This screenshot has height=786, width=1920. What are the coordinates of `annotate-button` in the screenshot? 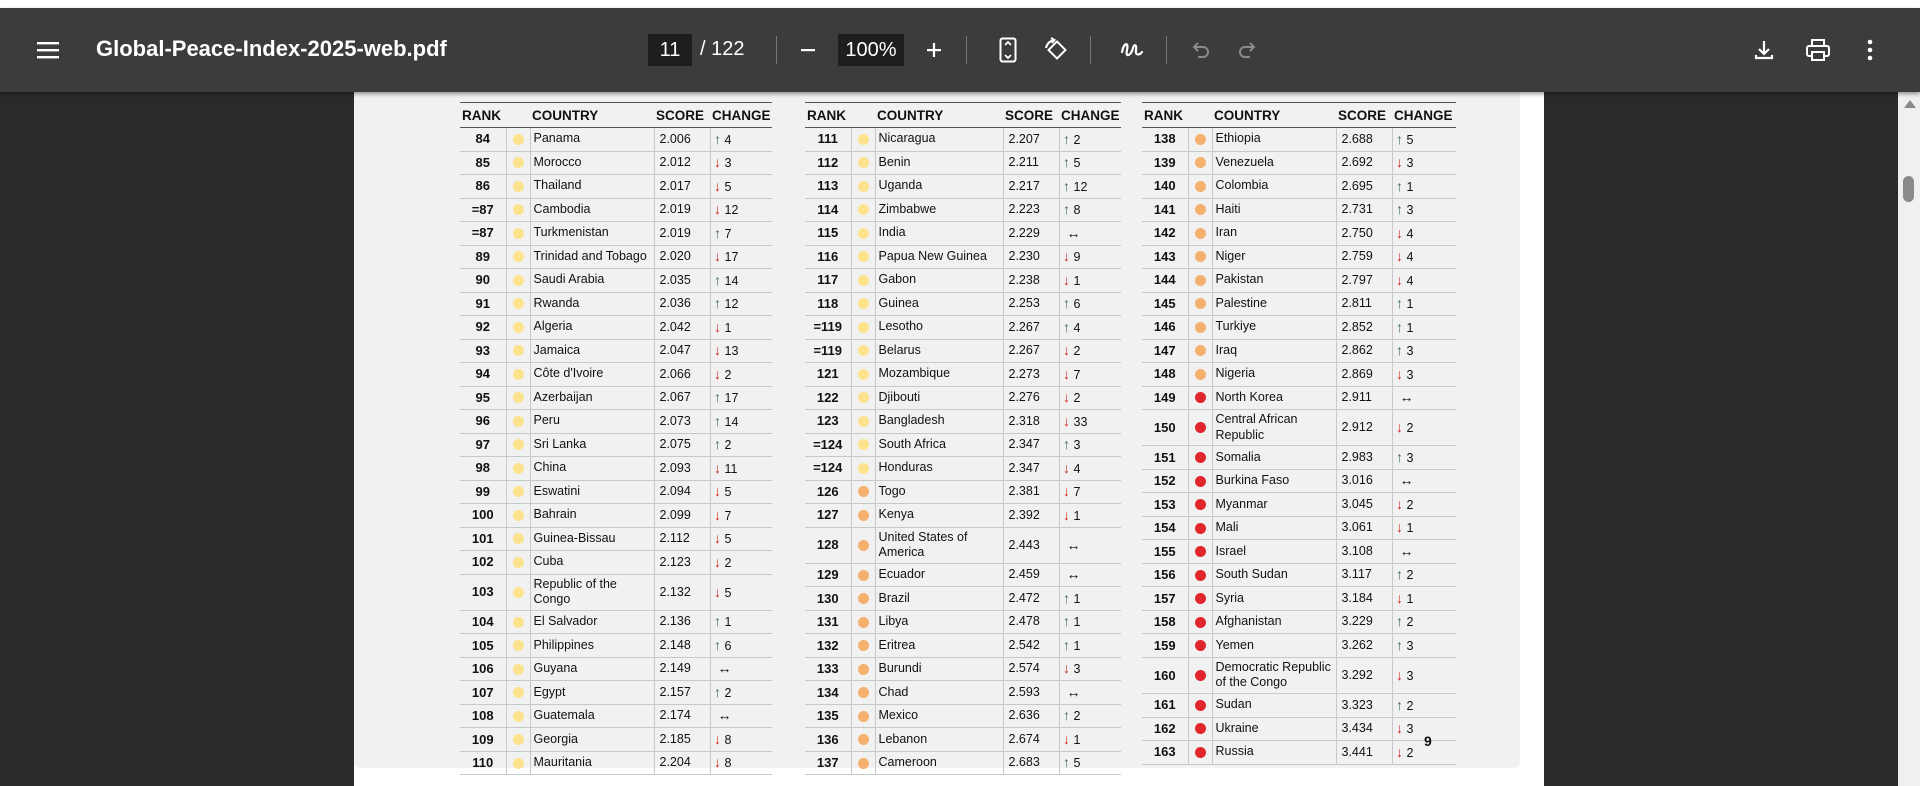 It's located at (1132, 50).